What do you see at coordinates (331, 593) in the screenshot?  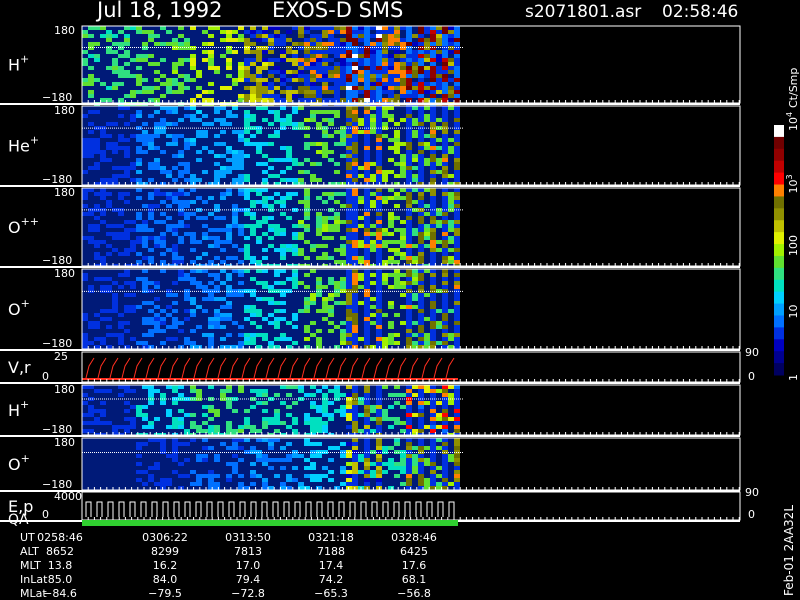 I see `ephem-cell: −65.3` at bounding box center [331, 593].